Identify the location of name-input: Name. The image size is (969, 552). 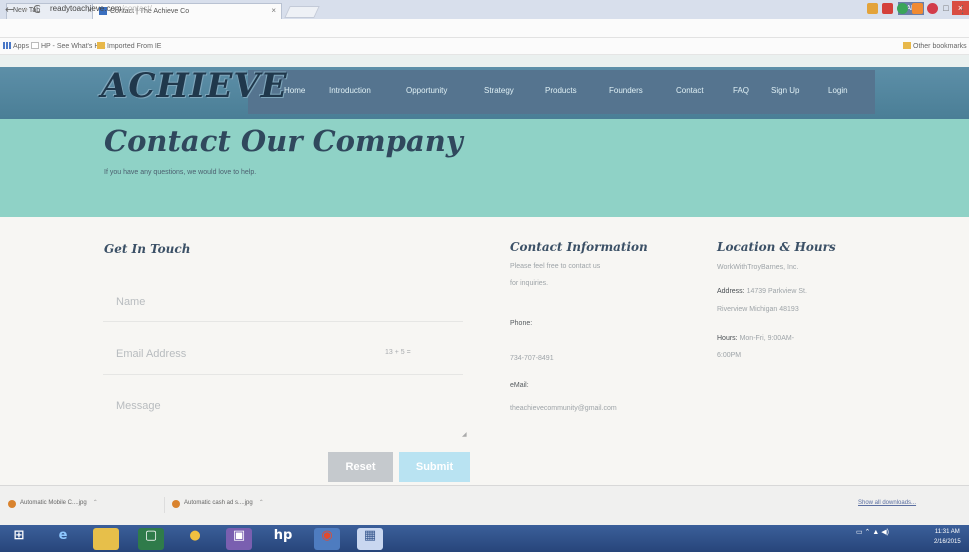
(130, 302).